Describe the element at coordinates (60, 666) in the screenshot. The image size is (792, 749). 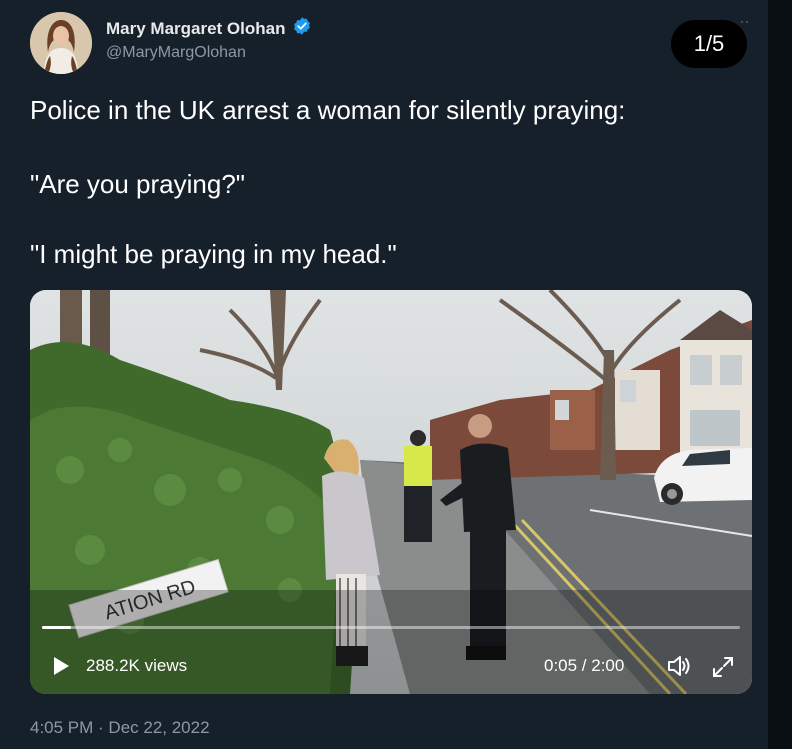
I see `play-icon` at that location.